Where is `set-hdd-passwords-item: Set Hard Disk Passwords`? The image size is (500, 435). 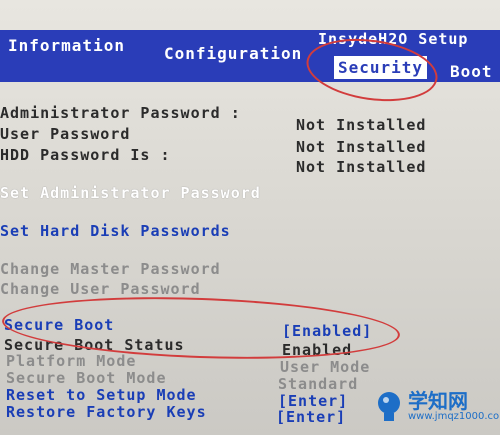 set-hdd-passwords-item: Set Hard Disk Passwords is located at coordinates (115, 231).